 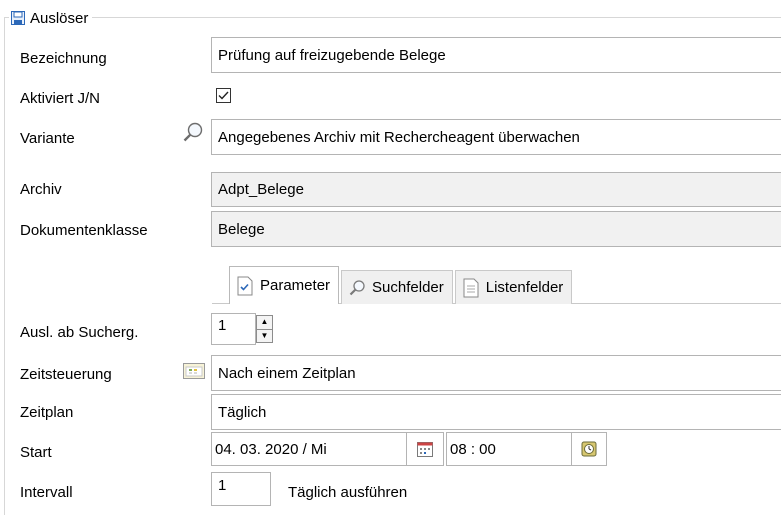 What do you see at coordinates (36, 452) in the screenshot?
I see `start-label: Start` at bounding box center [36, 452].